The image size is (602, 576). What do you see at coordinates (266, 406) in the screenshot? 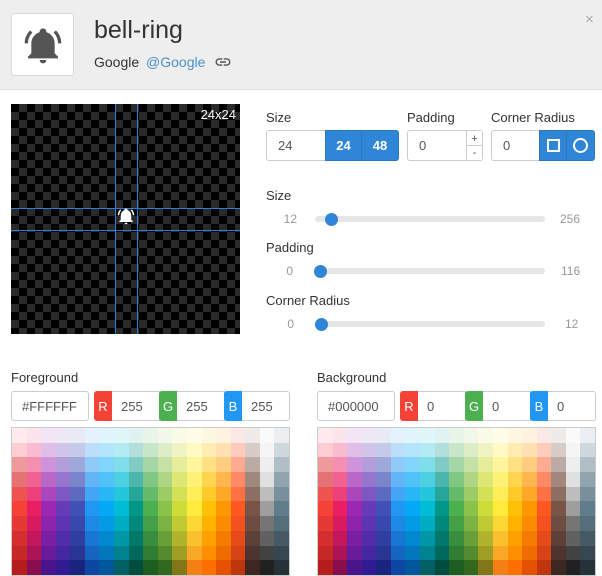
I see `foreground-b-input: 255` at bounding box center [266, 406].